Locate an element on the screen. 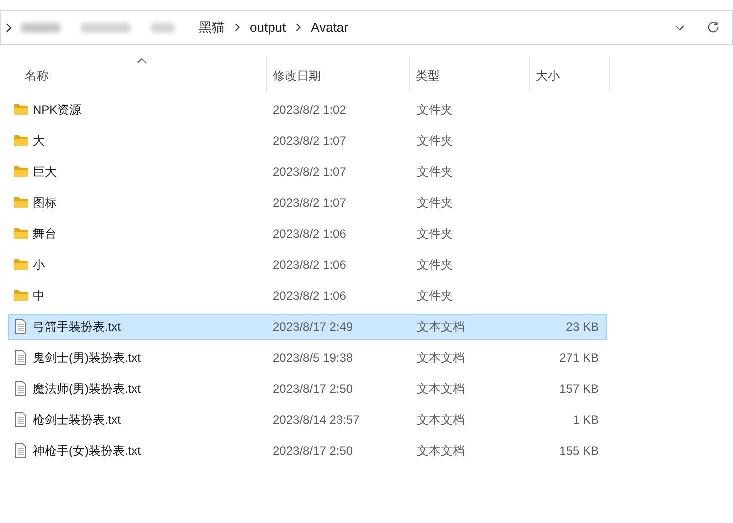 This screenshot has height=523, width=733. file-size: 155 KB is located at coordinates (578, 451).